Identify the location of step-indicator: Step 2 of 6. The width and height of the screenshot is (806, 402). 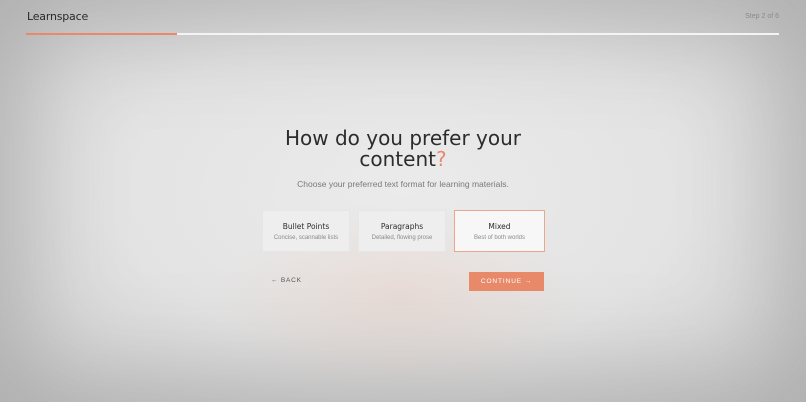
(762, 16).